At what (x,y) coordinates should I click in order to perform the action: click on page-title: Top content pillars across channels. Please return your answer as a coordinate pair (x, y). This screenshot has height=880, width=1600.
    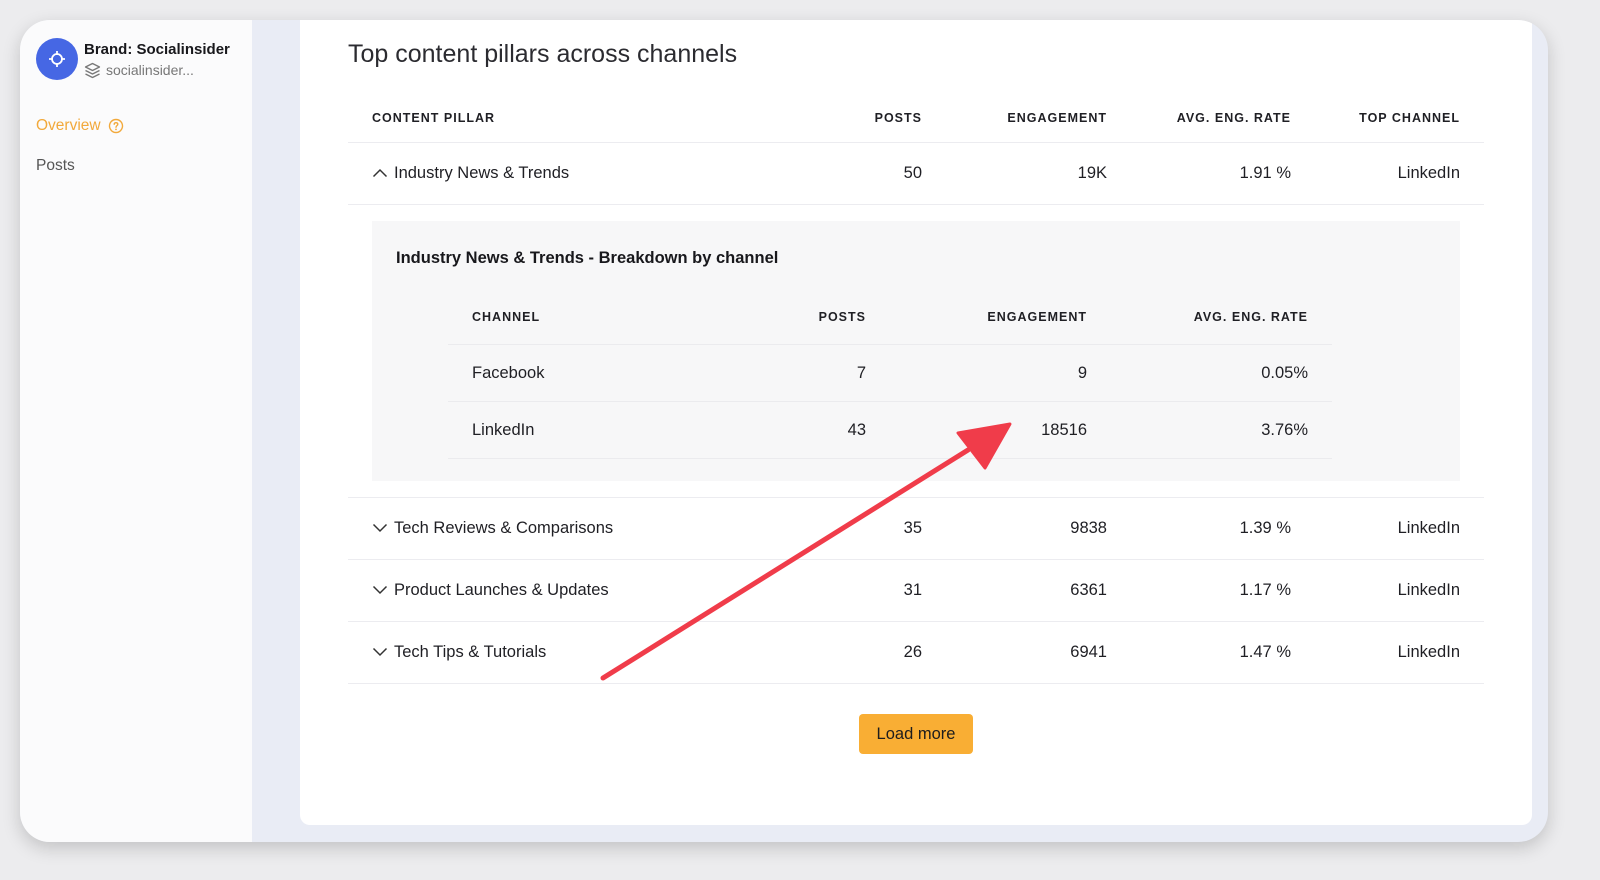
    Looking at the image, I should click on (543, 54).